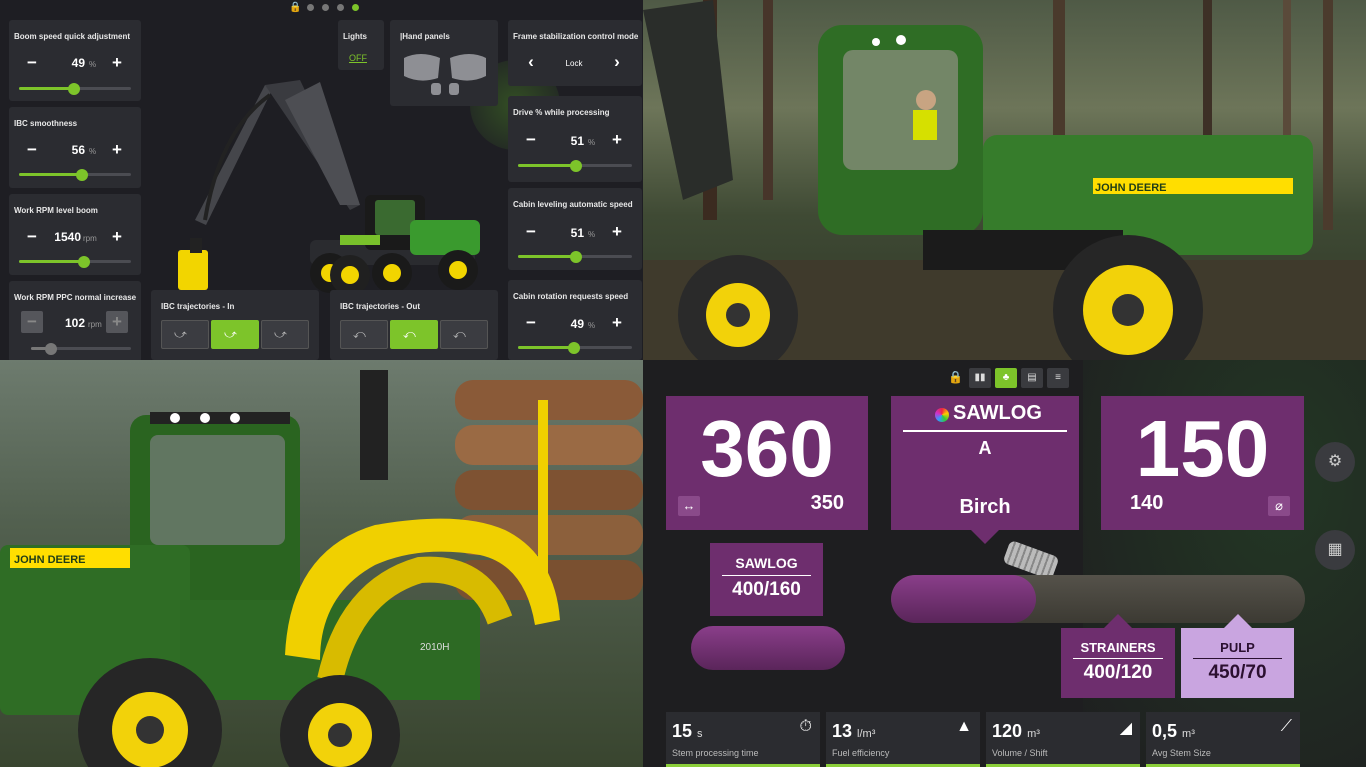 This screenshot has height=767, width=1366. I want to click on work-rpm-boom-value: 1540, so click(67, 237).